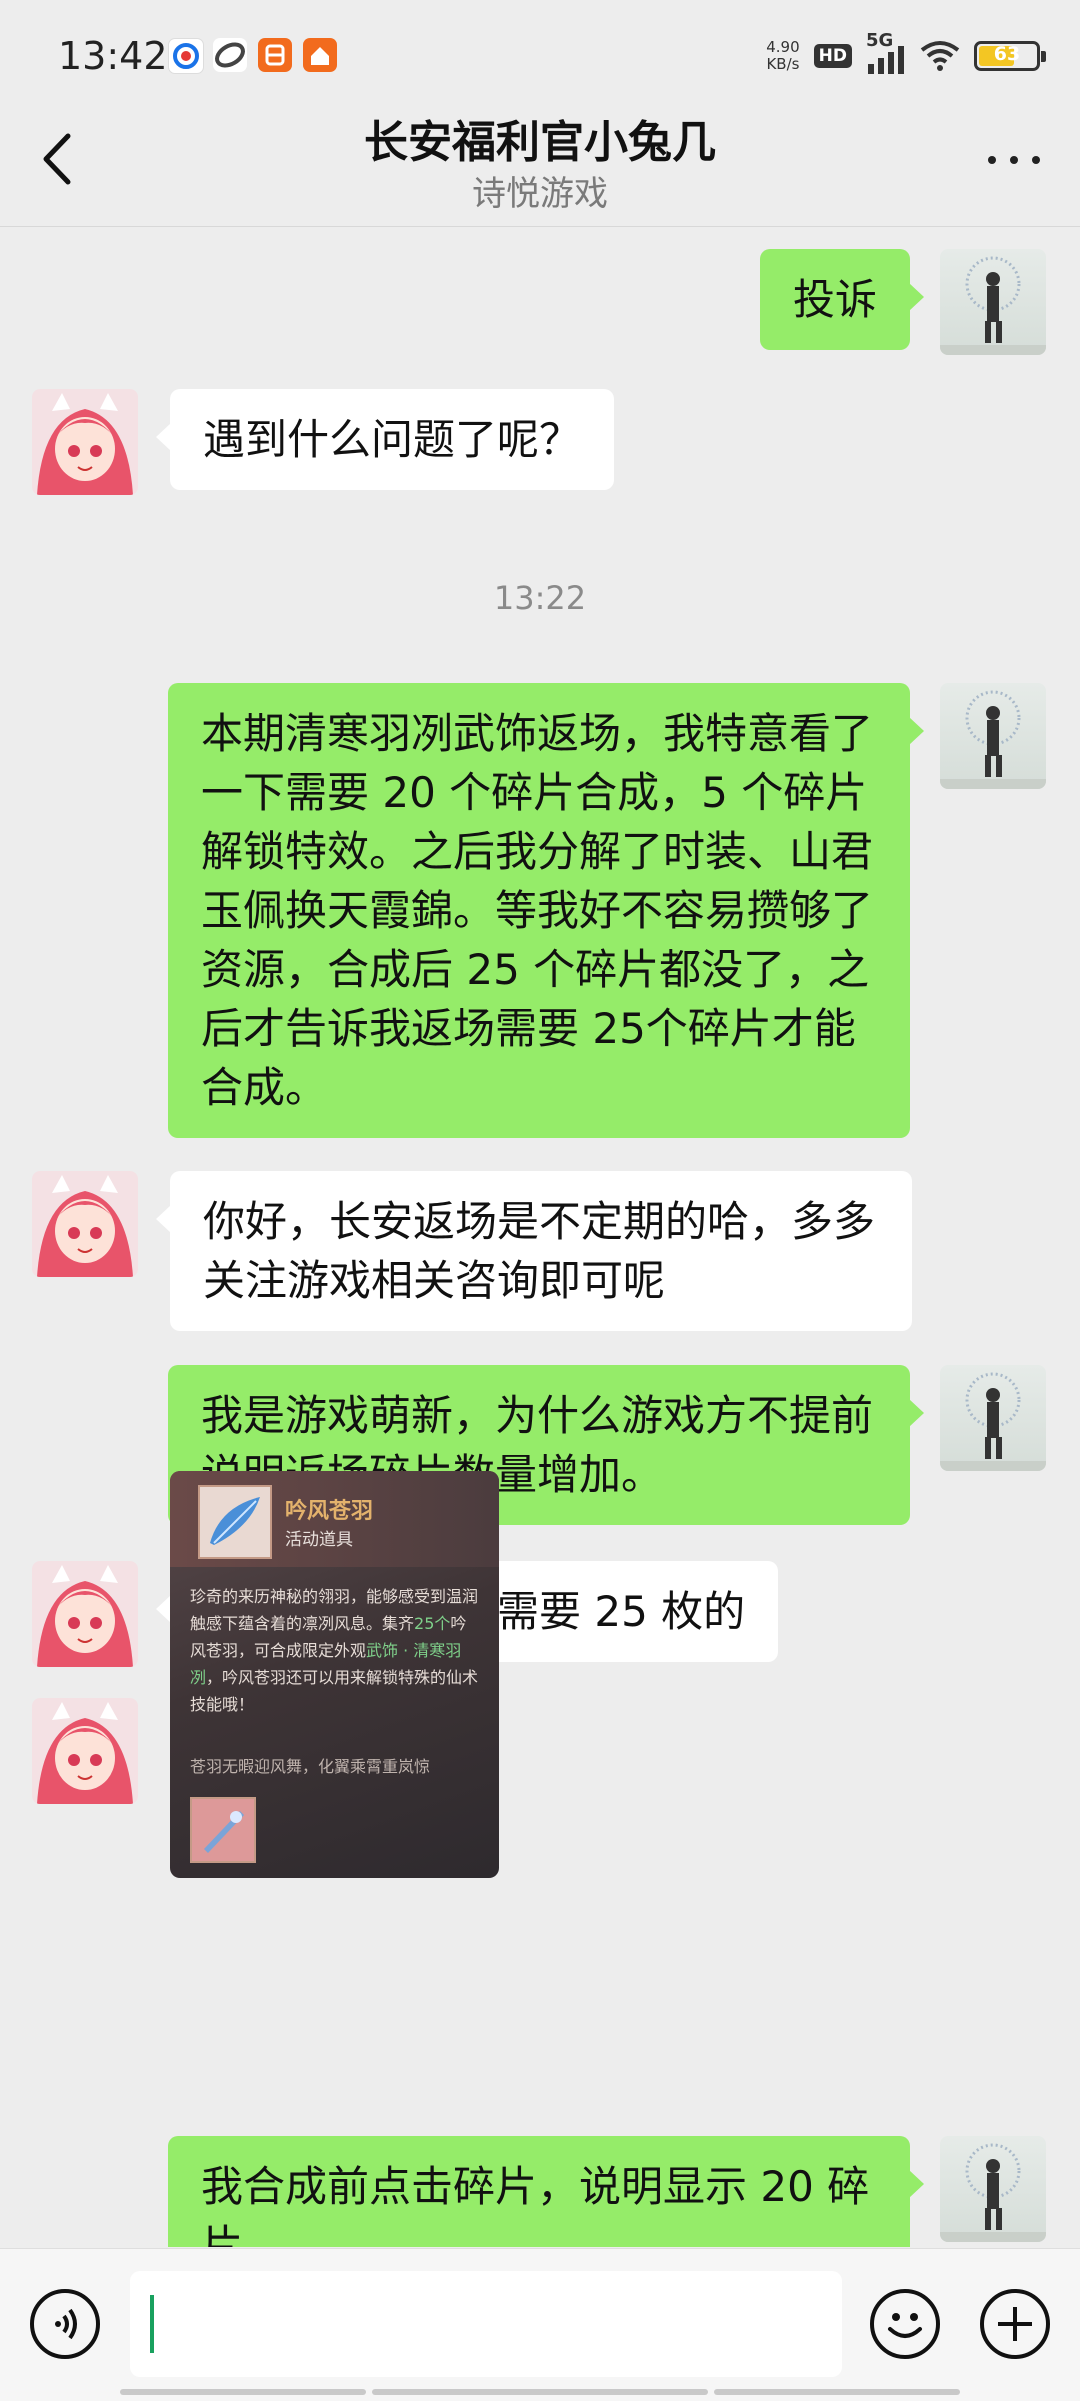 The image size is (1080, 2401). I want to click on message-bubble-contact: 你好，长安返场是不定期的哈，多多关注游戏相关咨询即可呢, so click(534, 1251).